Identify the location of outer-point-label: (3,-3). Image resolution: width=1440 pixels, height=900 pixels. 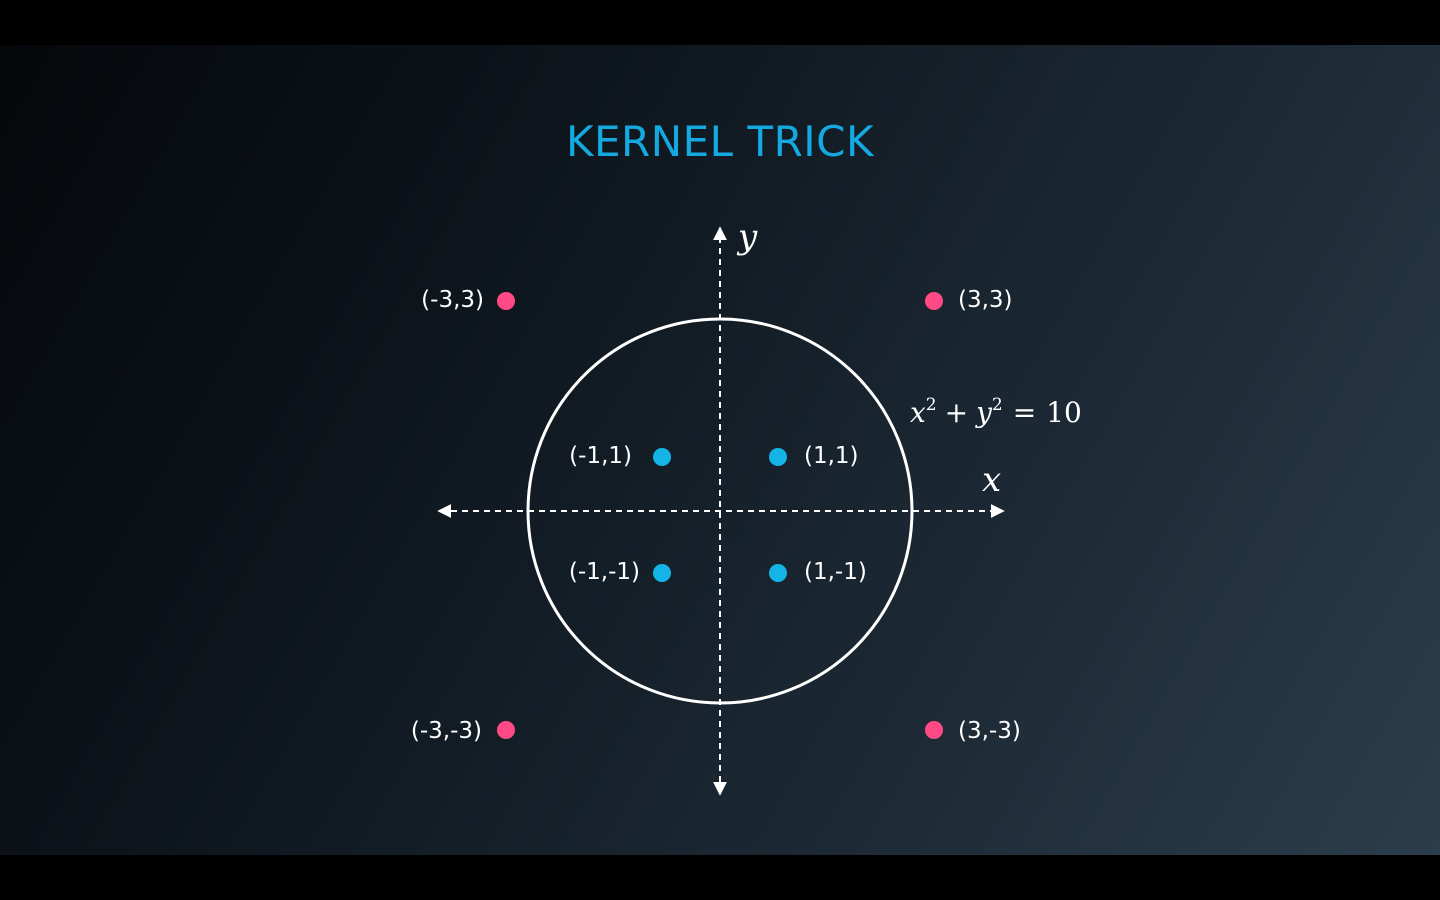
(989, 731).